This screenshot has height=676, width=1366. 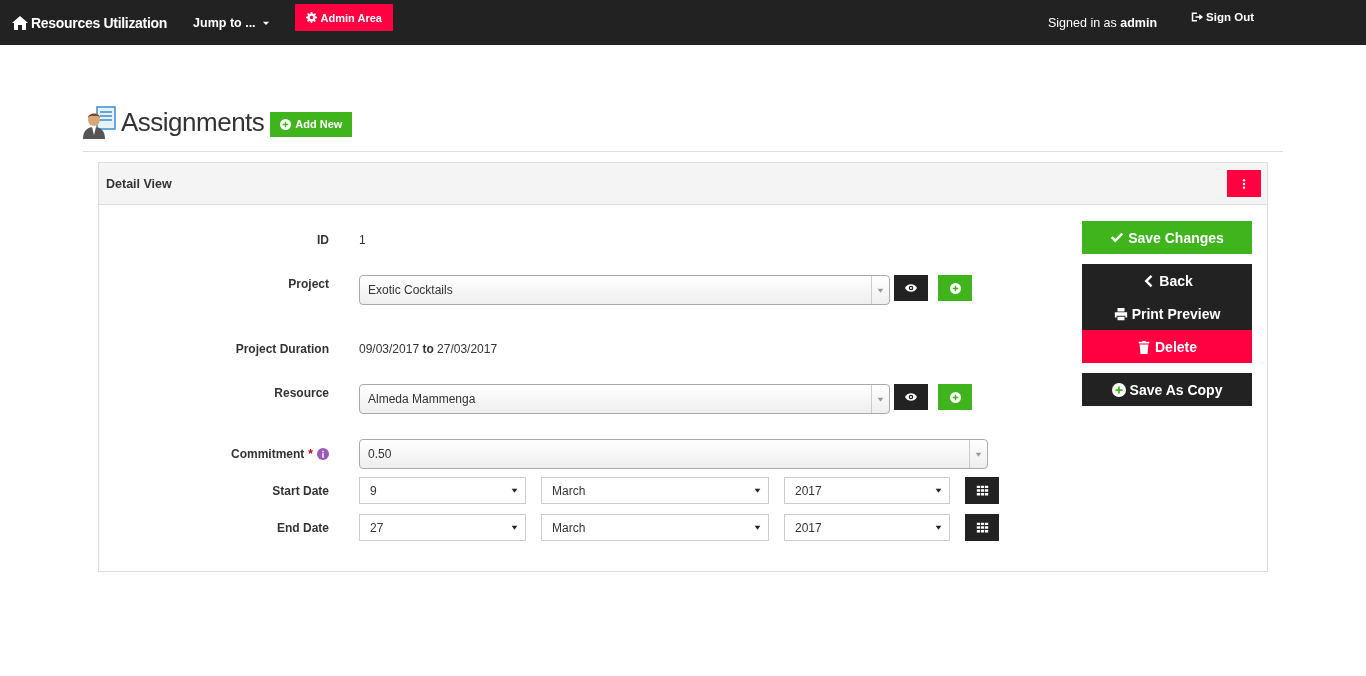 What do you see at coordinates (300, 490) in the screenshot?
I see `field-label: Start Date` at bounding box center [300, 490].